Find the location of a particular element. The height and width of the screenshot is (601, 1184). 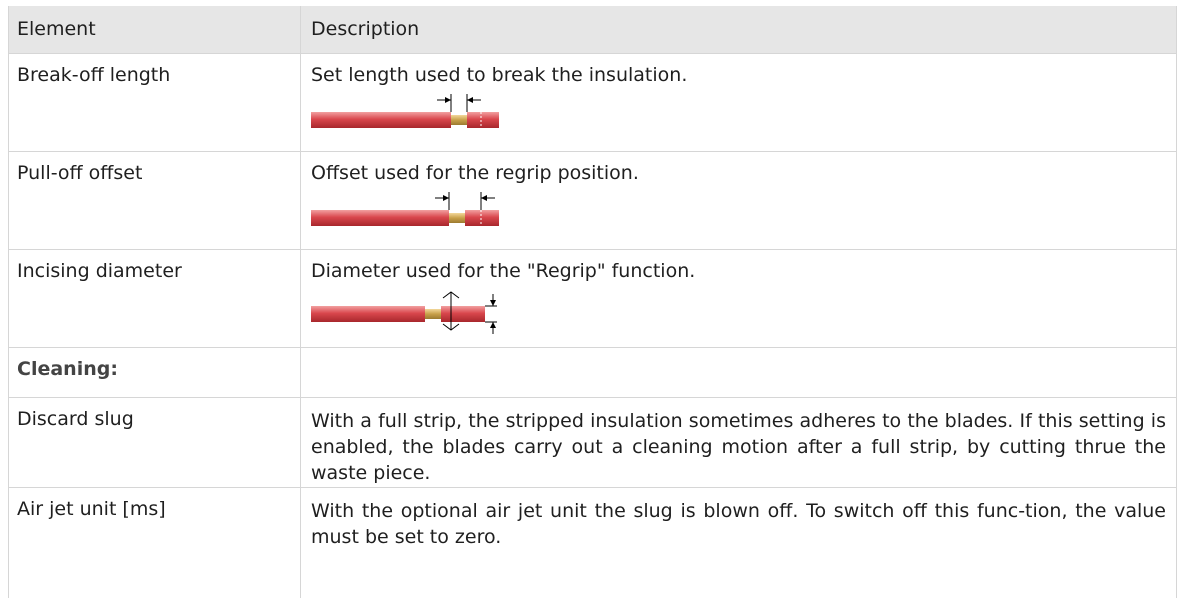

header-element: Element is located at coordinates (155, 29).